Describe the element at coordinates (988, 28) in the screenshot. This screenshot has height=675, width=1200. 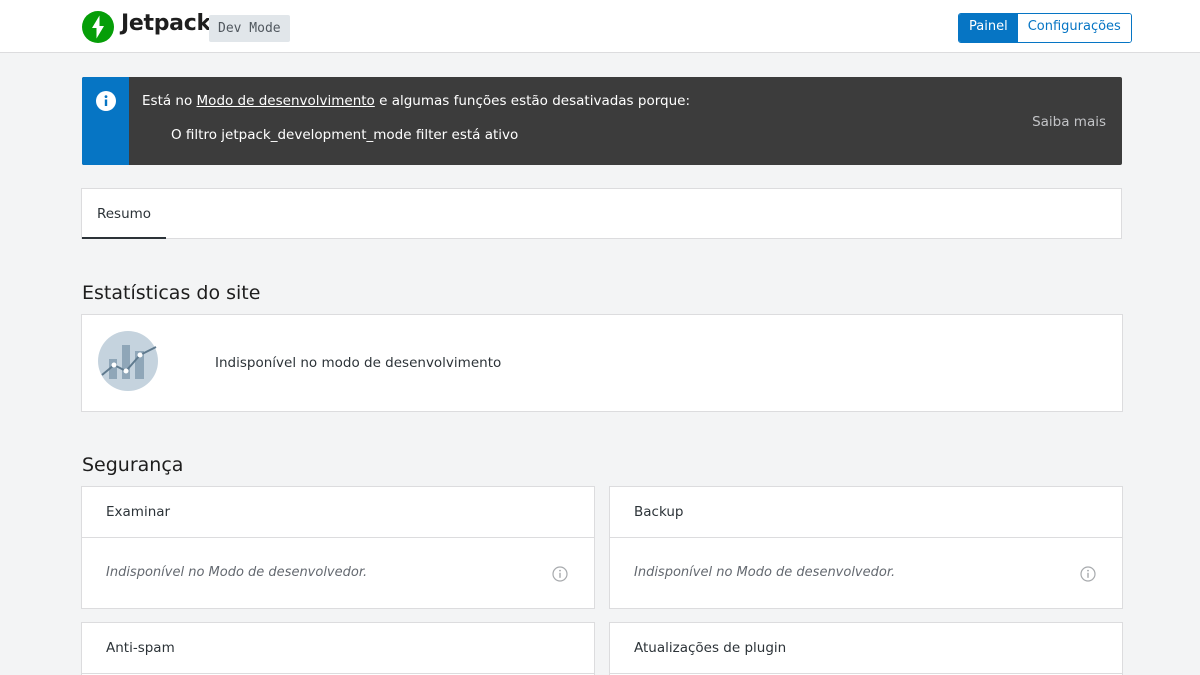
I see `nav-painel-button: Painel` at that location.